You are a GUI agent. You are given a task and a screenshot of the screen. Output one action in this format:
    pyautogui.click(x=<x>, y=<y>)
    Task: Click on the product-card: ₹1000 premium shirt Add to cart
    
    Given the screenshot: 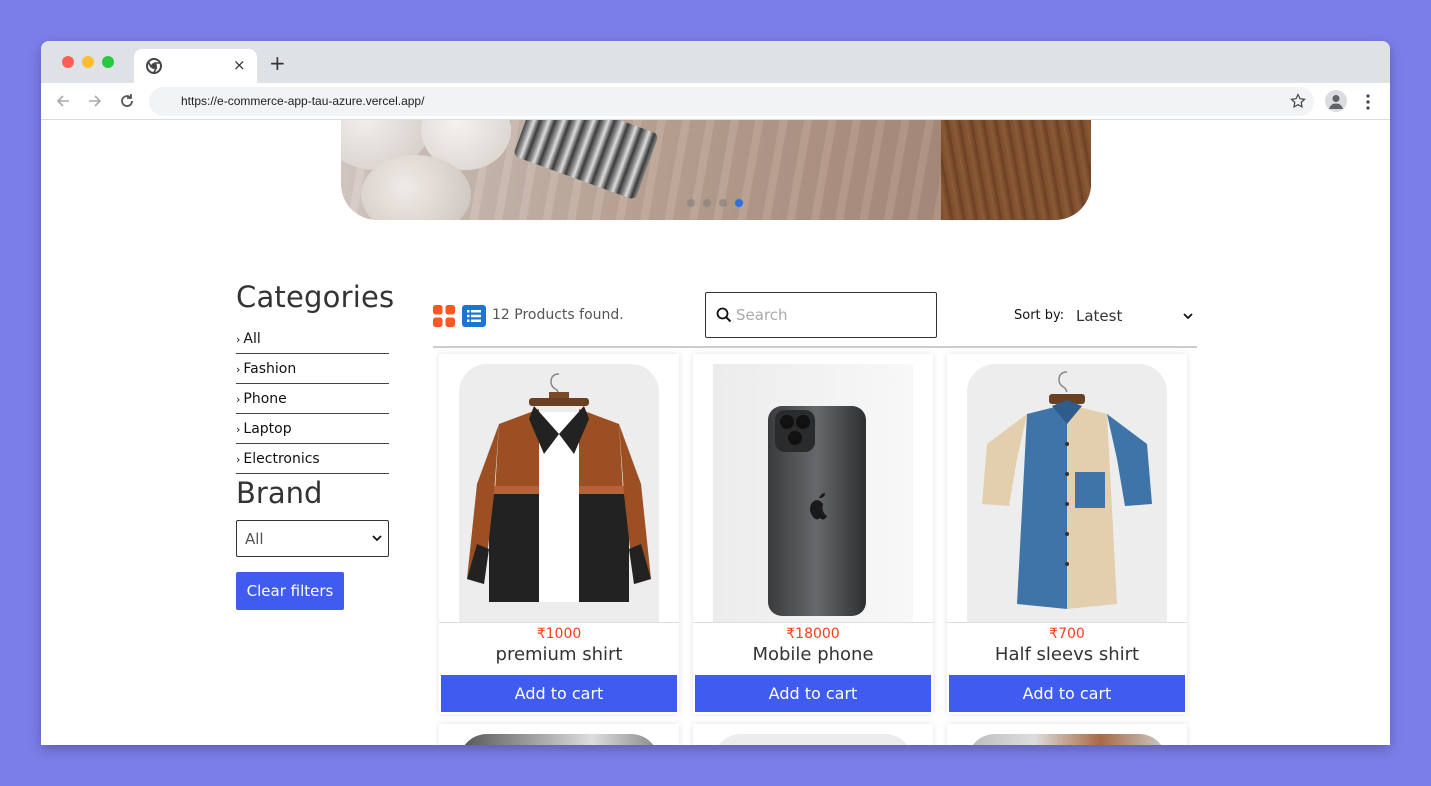 What is the action you would take?
    pyautogui.click(x=559, y=534)
    